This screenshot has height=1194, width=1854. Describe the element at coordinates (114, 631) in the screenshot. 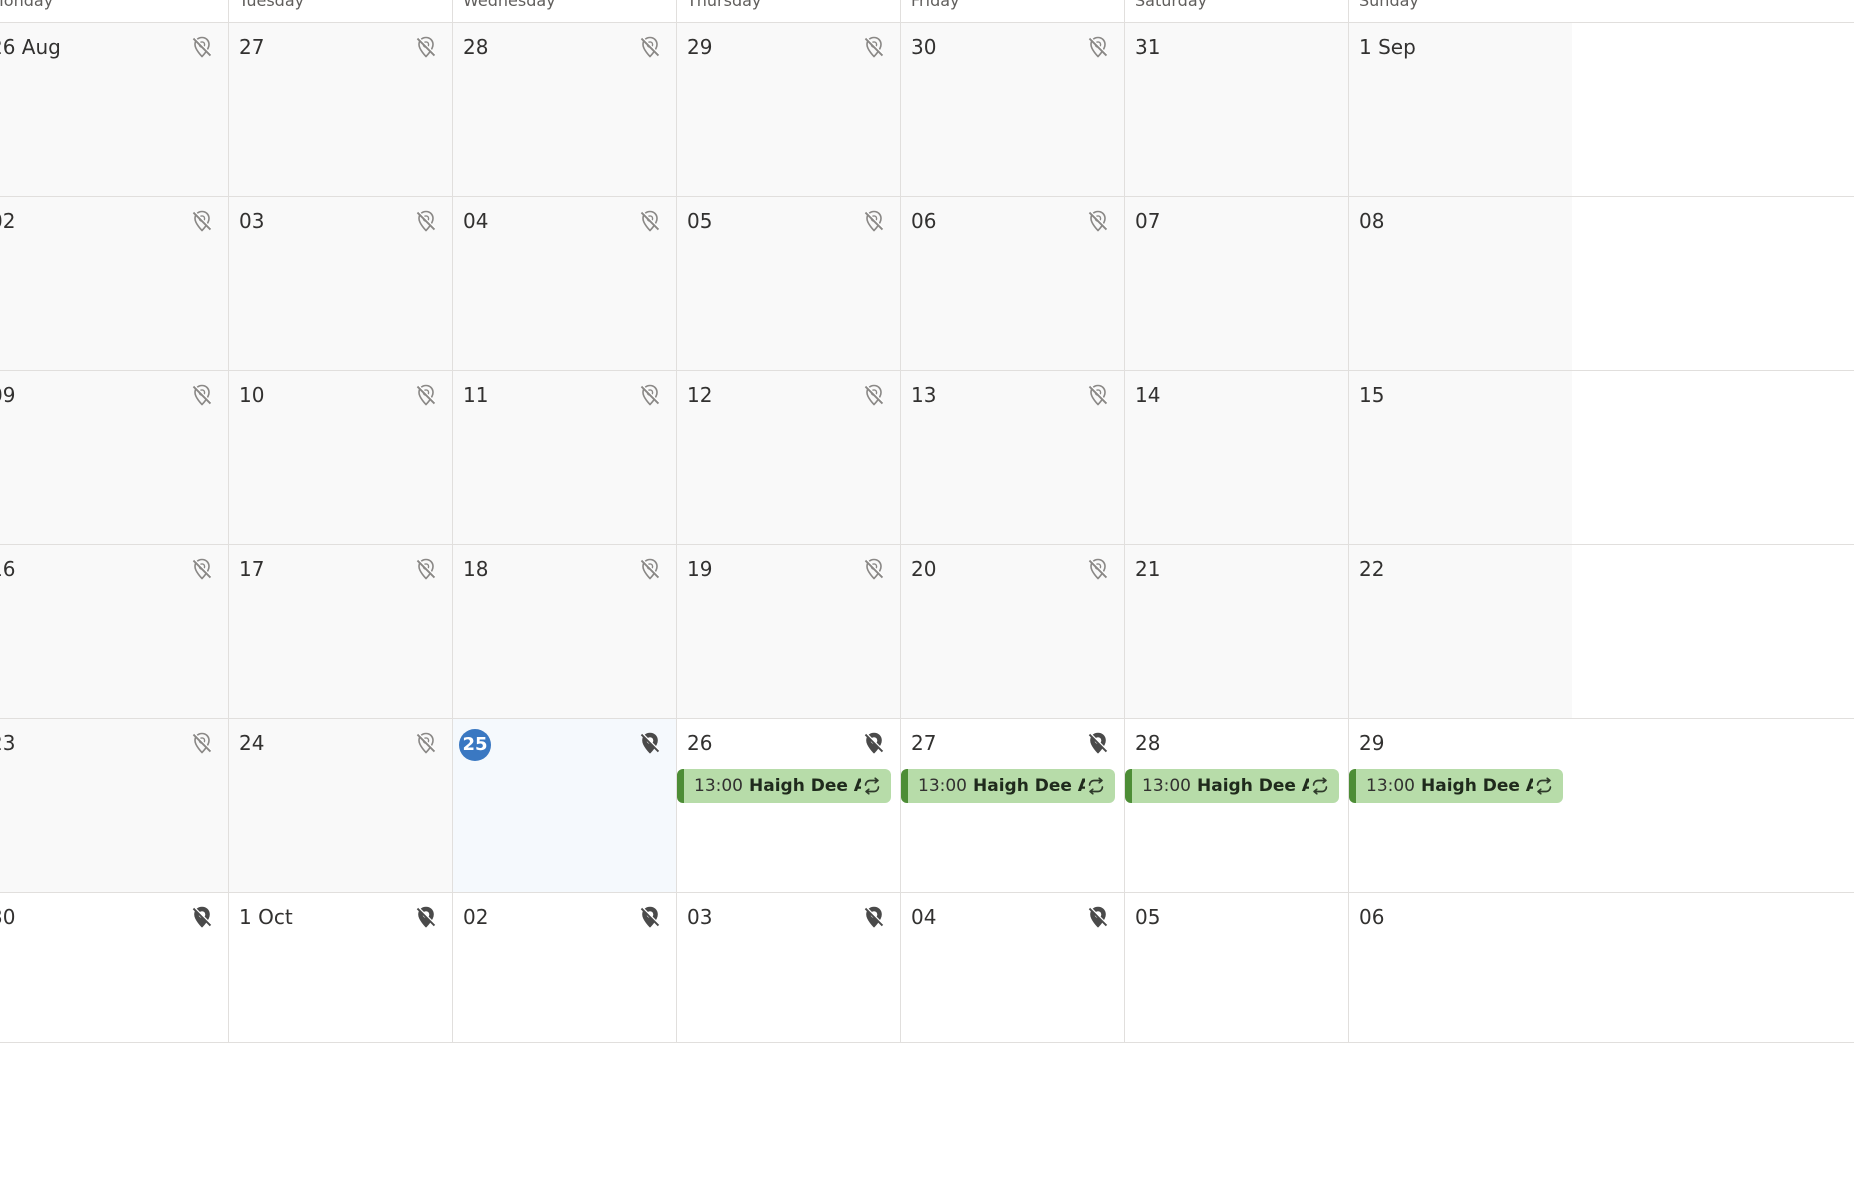

I see `day-cell: 16` at that location.